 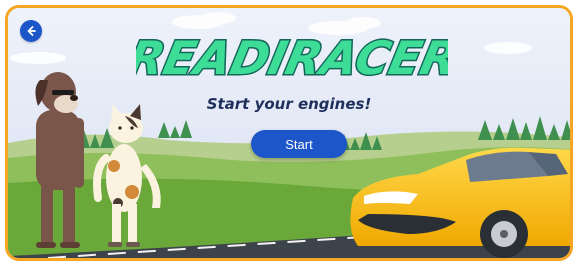 What do you see at coordinates (299, 144) in the screenshot?
I see `start-button: Start` at bounding box center [299, 144].